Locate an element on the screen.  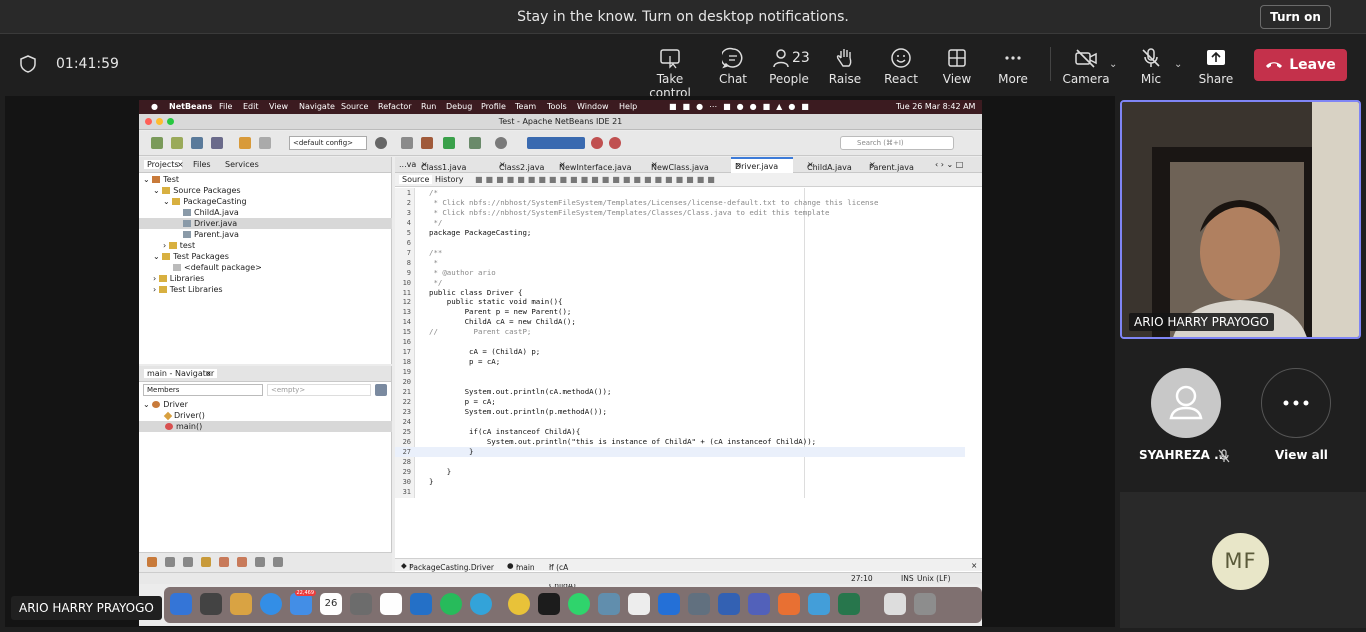
share-button: Share is located at coordinates (1216, 67).